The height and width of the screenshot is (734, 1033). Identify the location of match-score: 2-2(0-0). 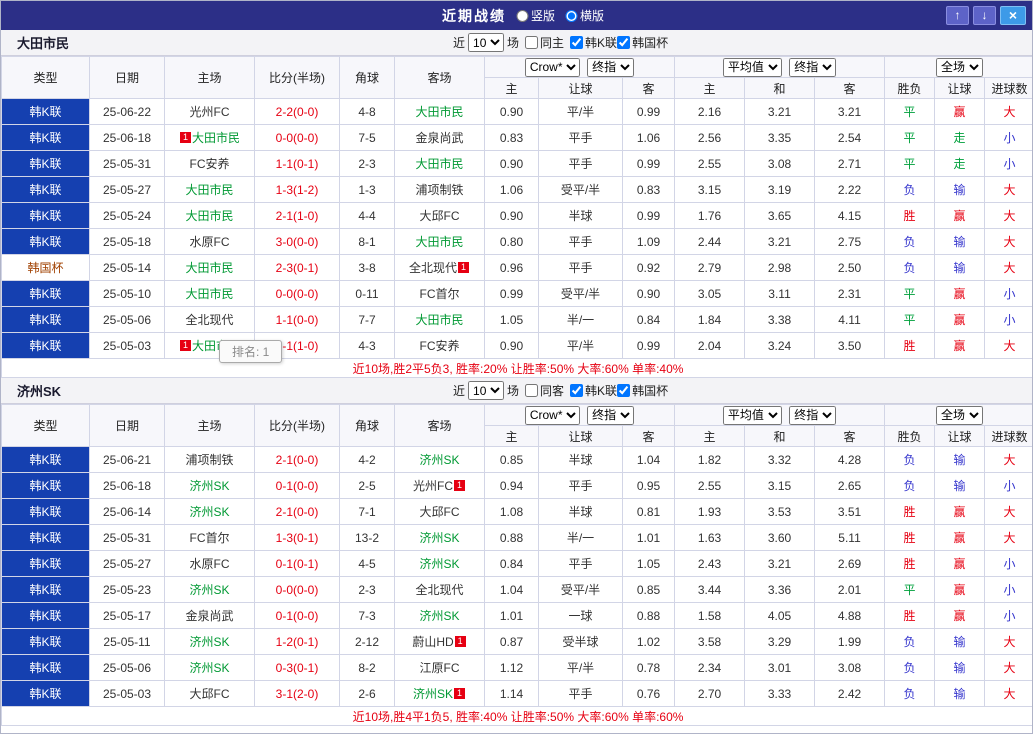
(297, 111).